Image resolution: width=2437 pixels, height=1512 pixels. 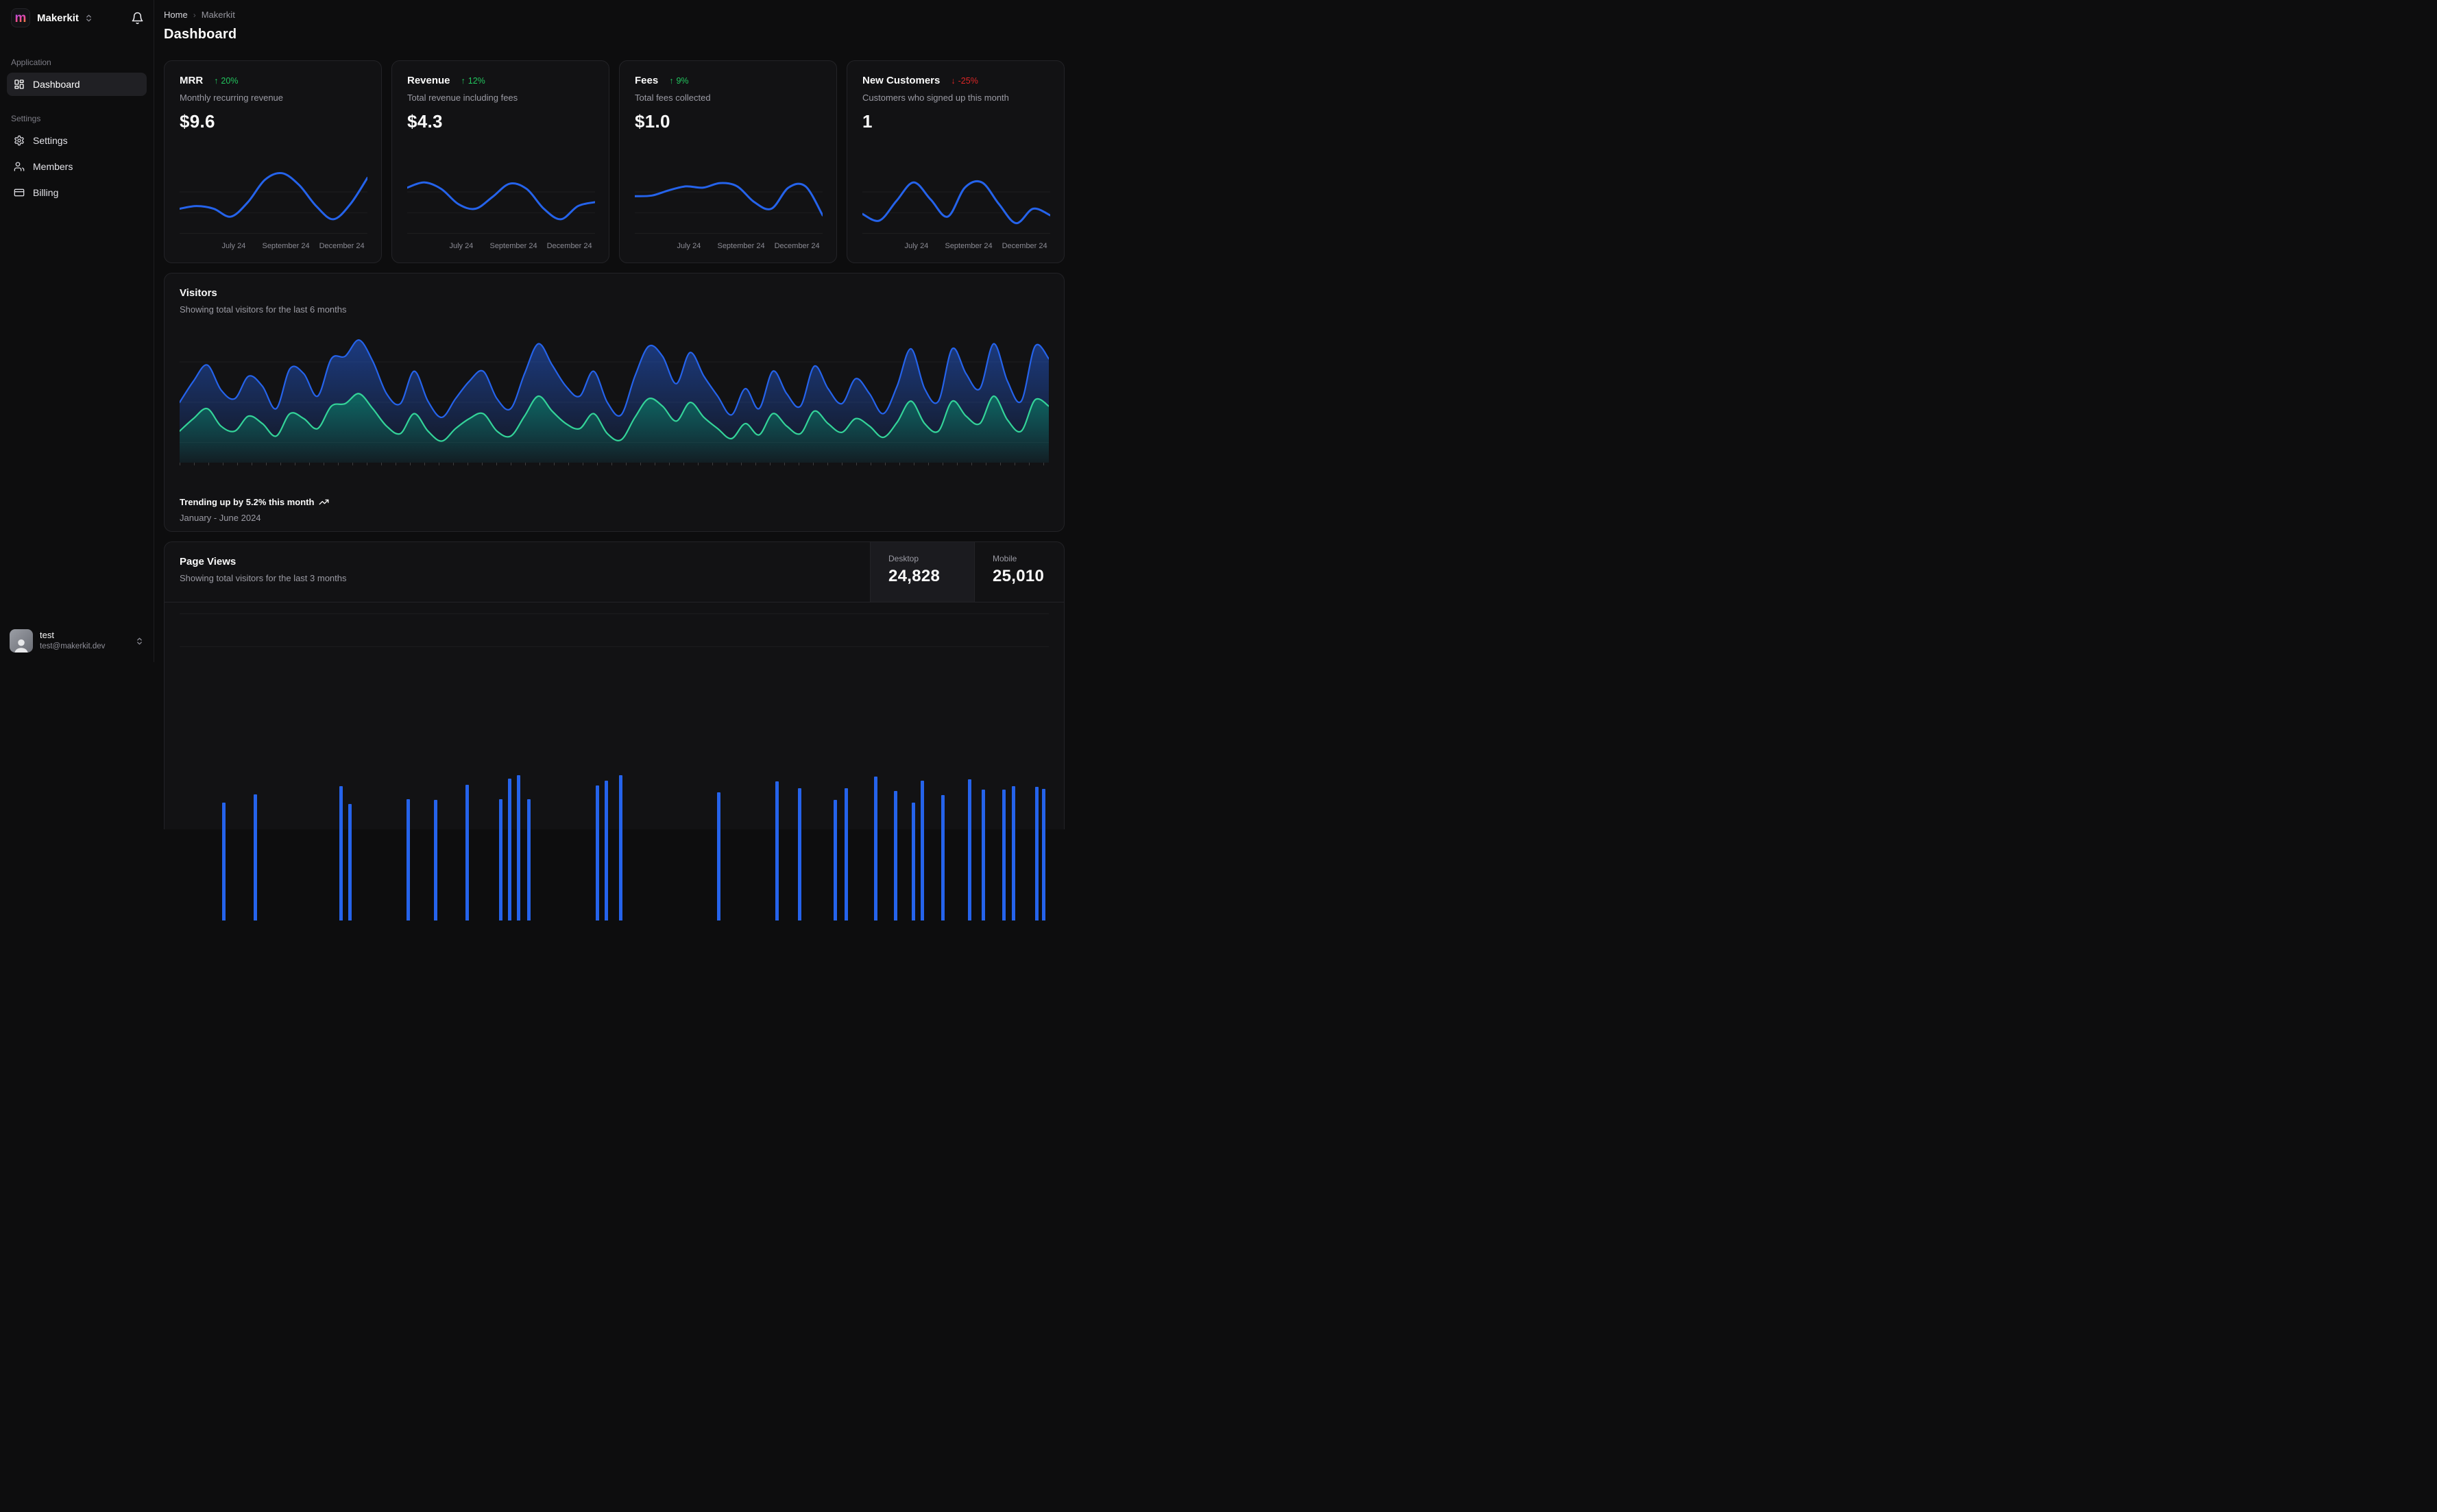 I want to click on trend-percent: -25%, so click(x=968, y=80).